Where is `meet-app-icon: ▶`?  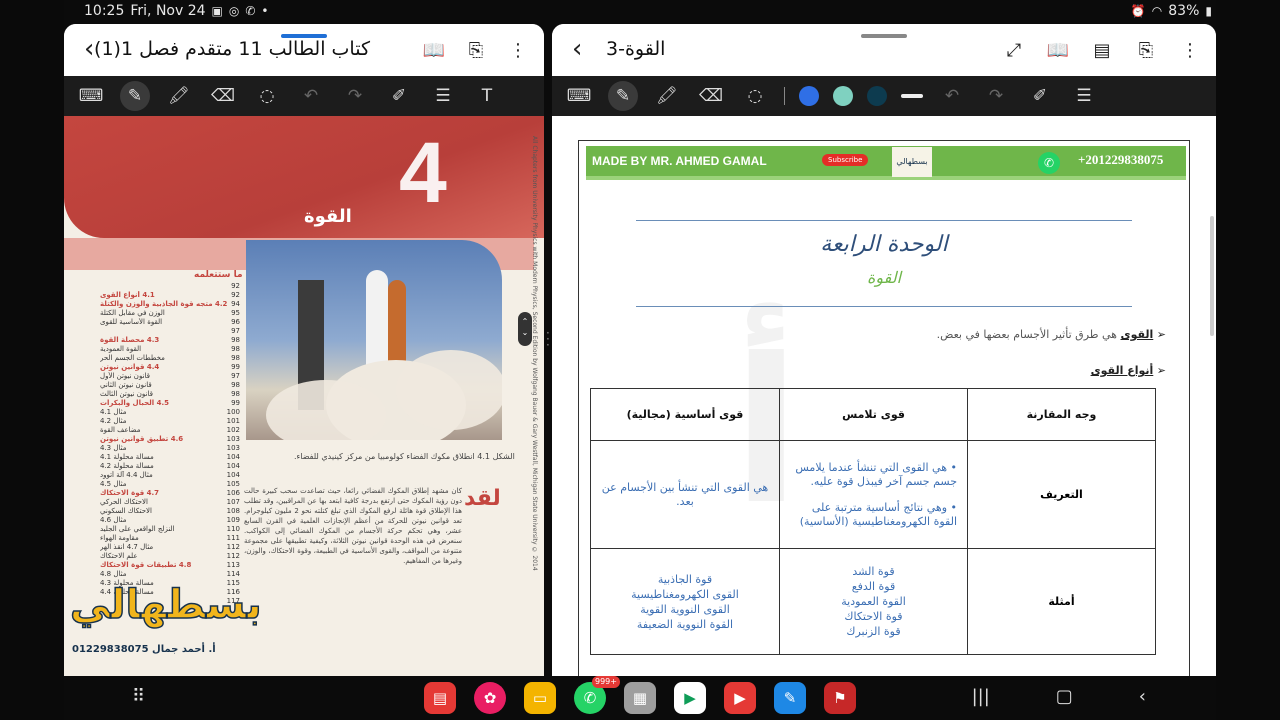 meet-app-icon: ▶ is located at coordinates (690, 698).